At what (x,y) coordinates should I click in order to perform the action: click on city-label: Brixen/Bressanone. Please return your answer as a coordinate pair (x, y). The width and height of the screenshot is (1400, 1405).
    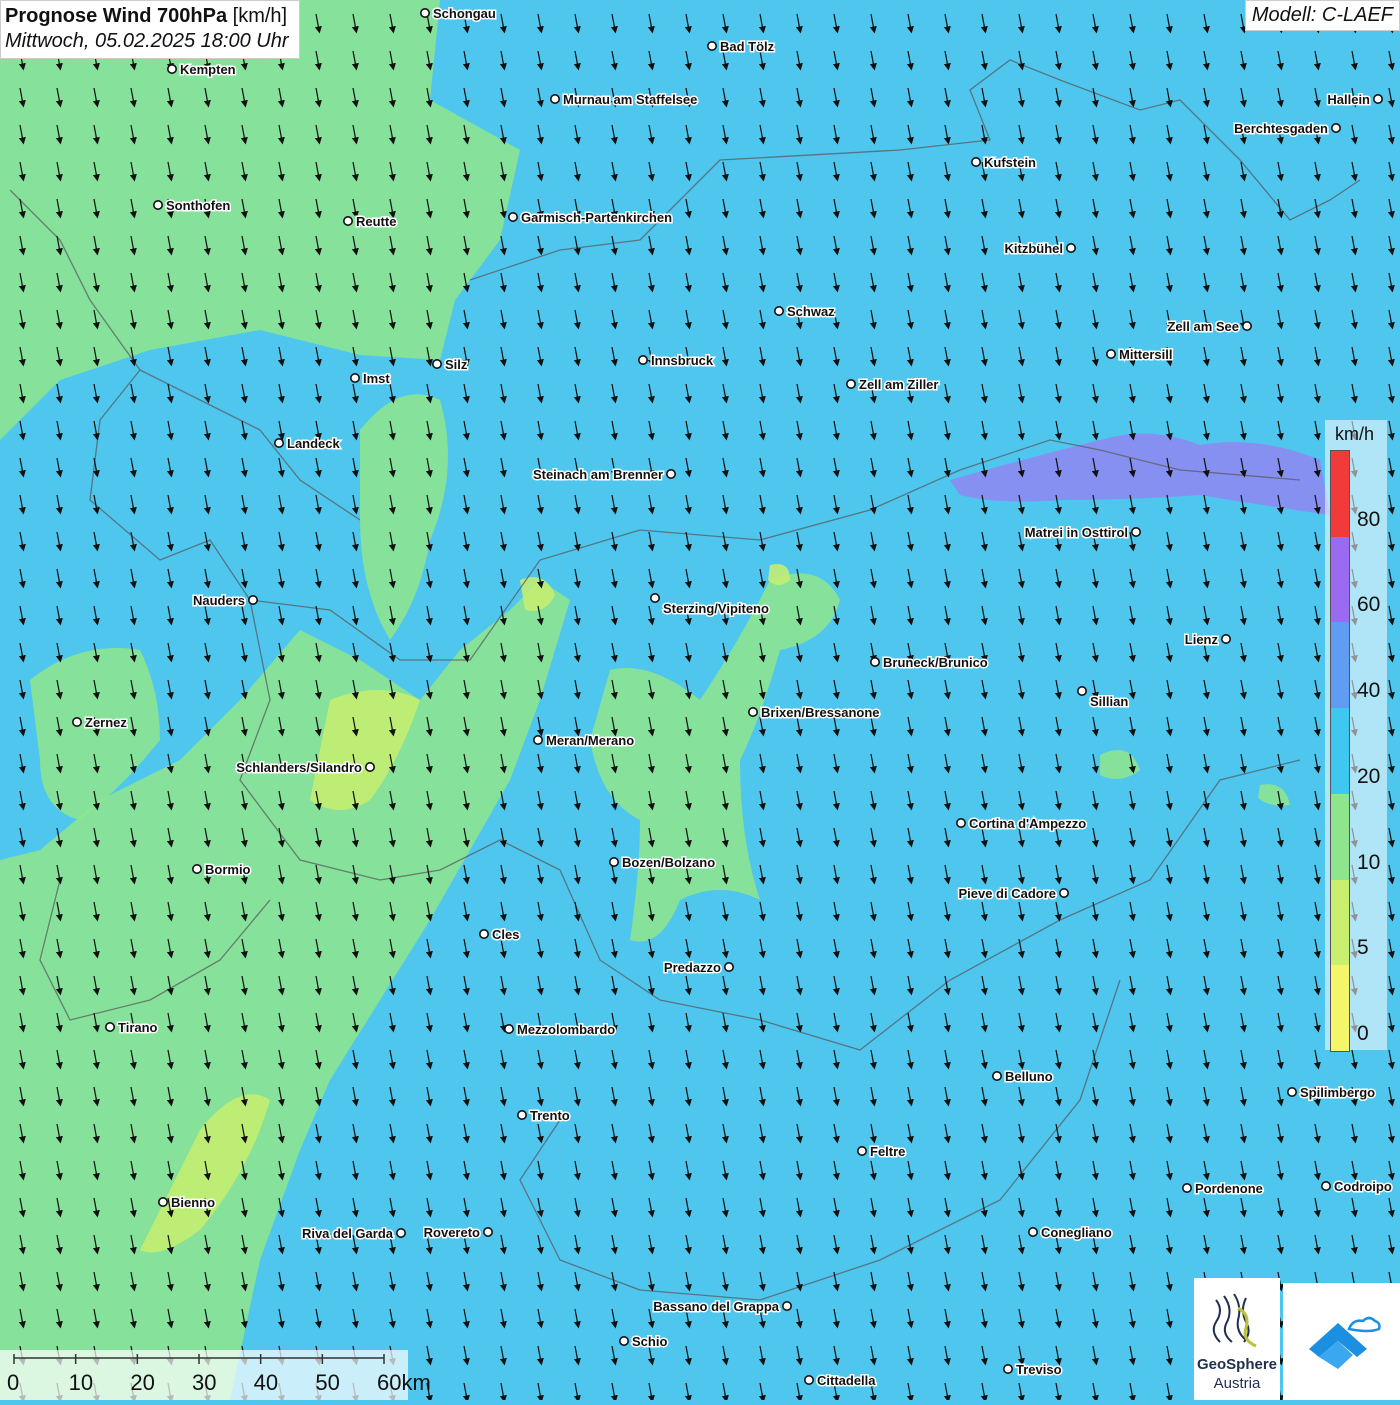
    Looking at the image, I should click on (820, 712).